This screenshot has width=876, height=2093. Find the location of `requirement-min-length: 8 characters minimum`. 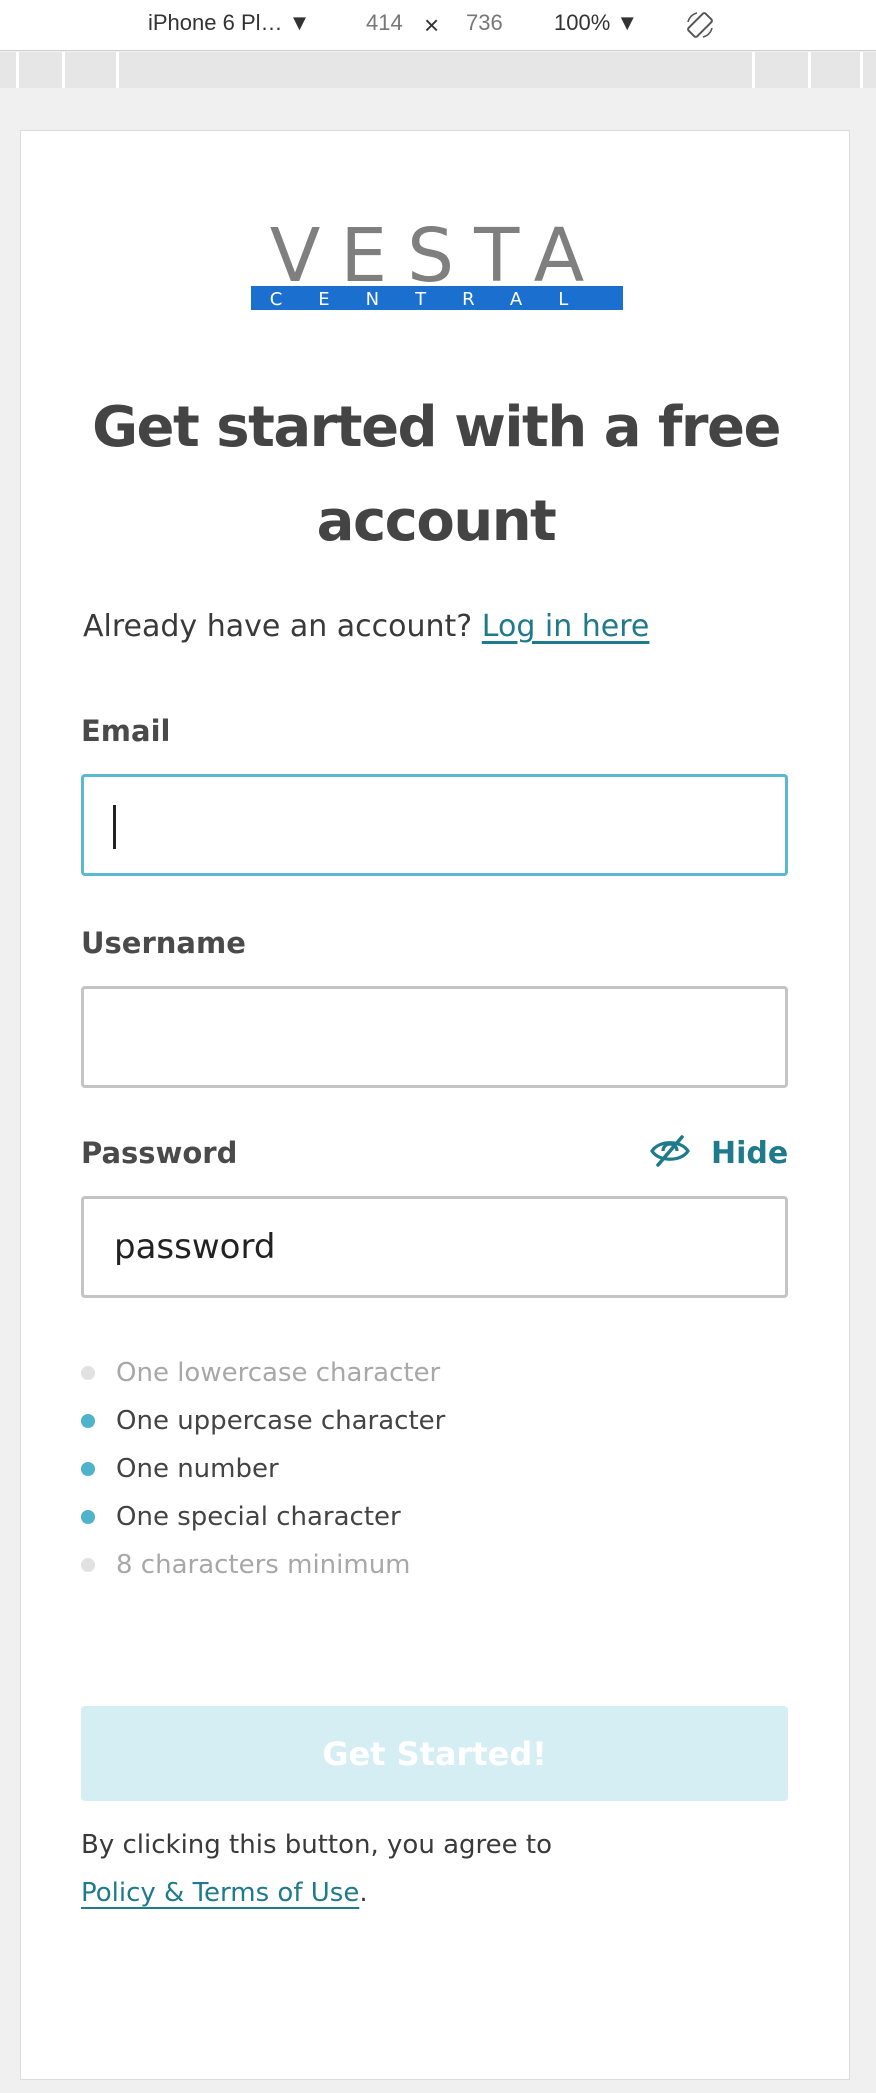

requirement-min-length: 8 characters minimum is located at coordinates (263, 1565).